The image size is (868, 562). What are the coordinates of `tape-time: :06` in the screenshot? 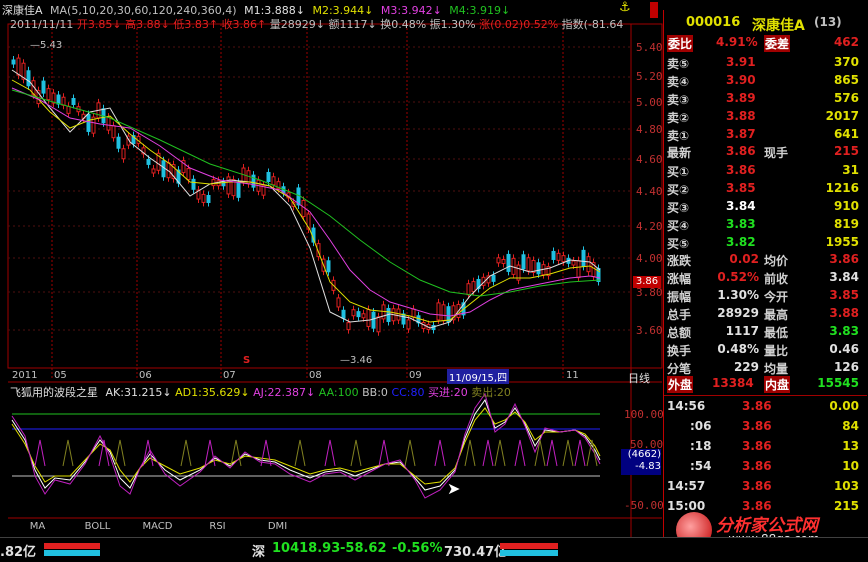 It's located at (701, 426).